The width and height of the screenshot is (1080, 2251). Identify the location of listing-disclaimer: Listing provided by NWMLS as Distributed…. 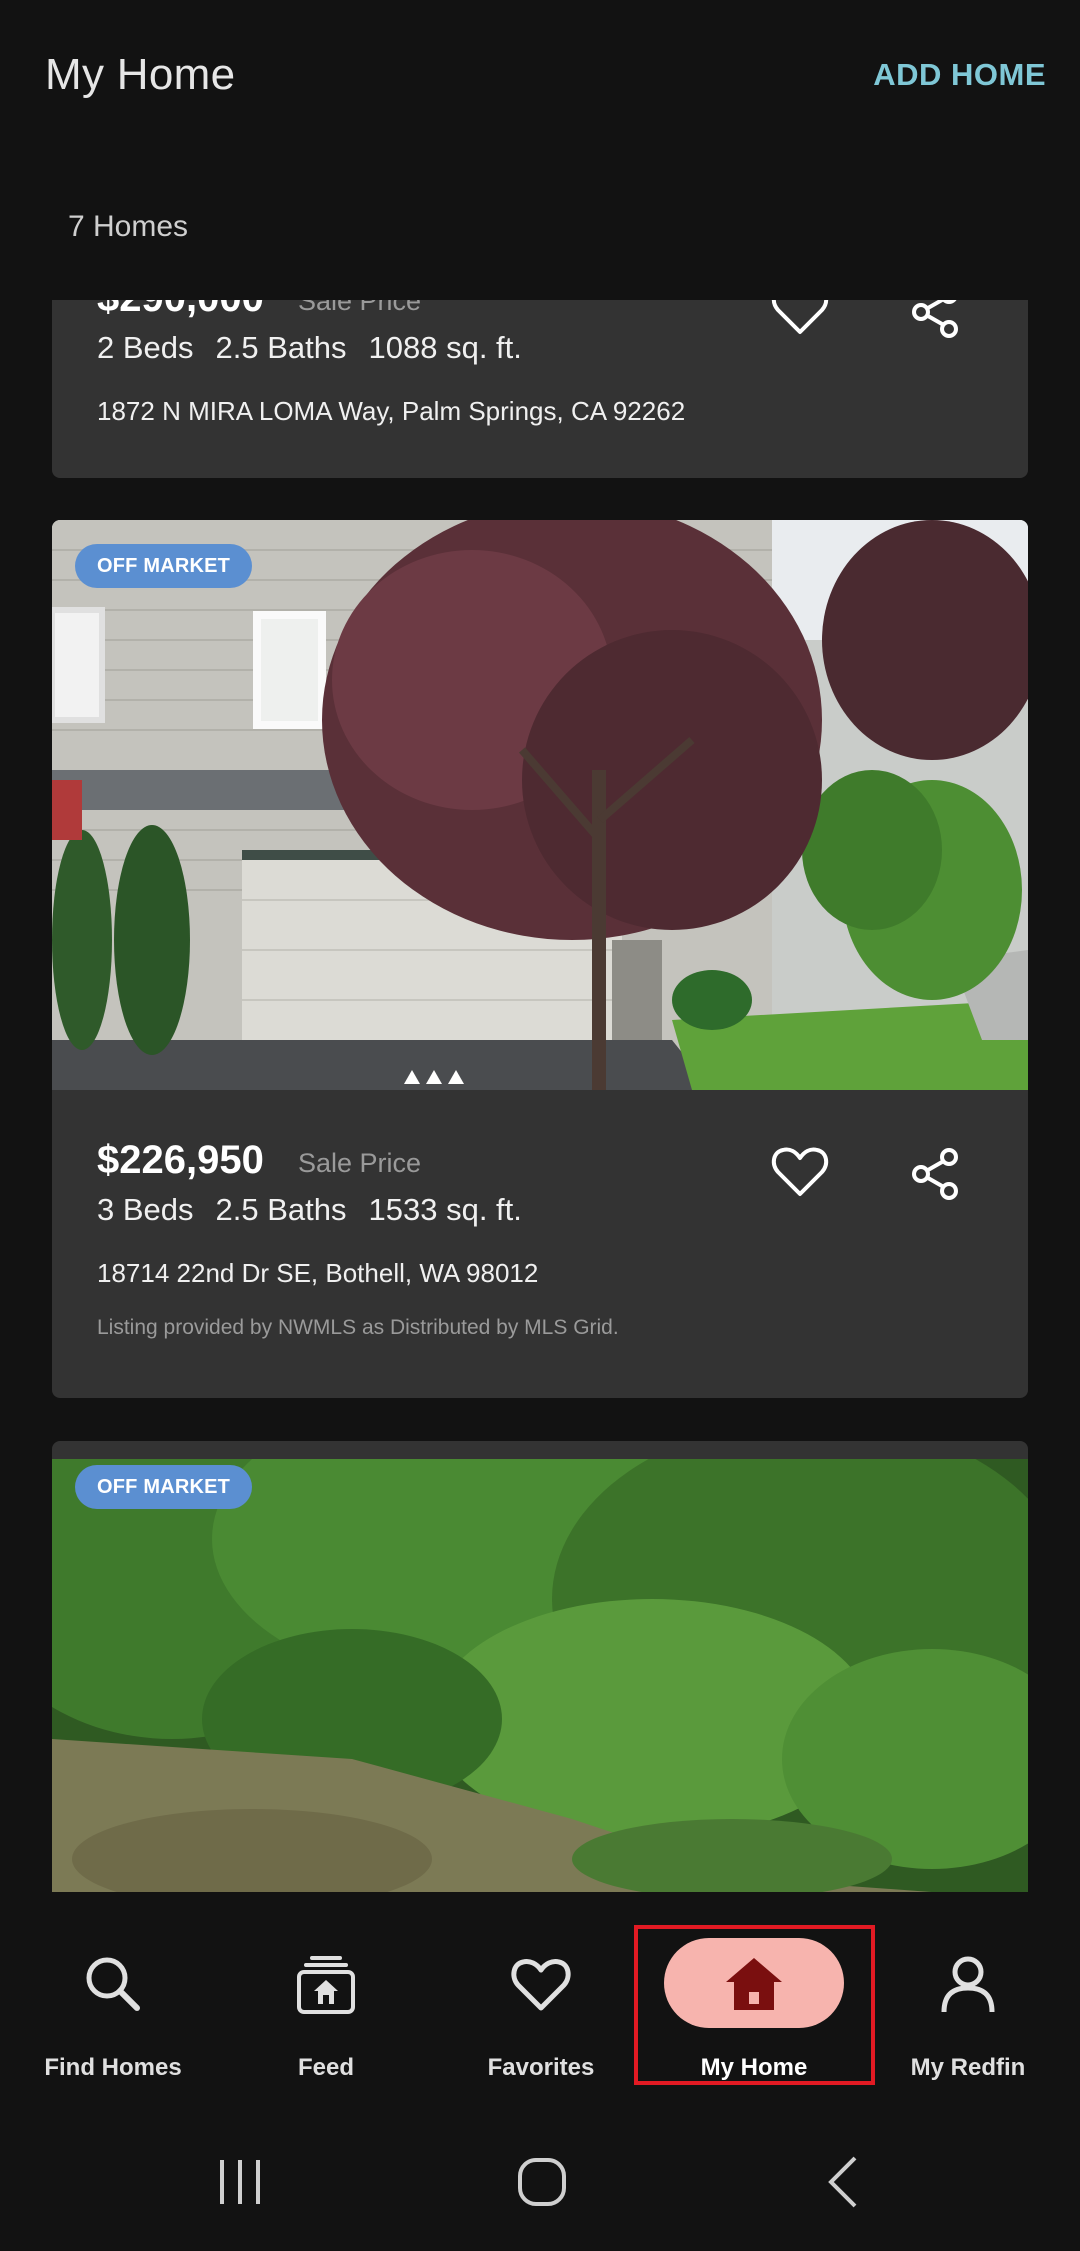
(358, 1327).